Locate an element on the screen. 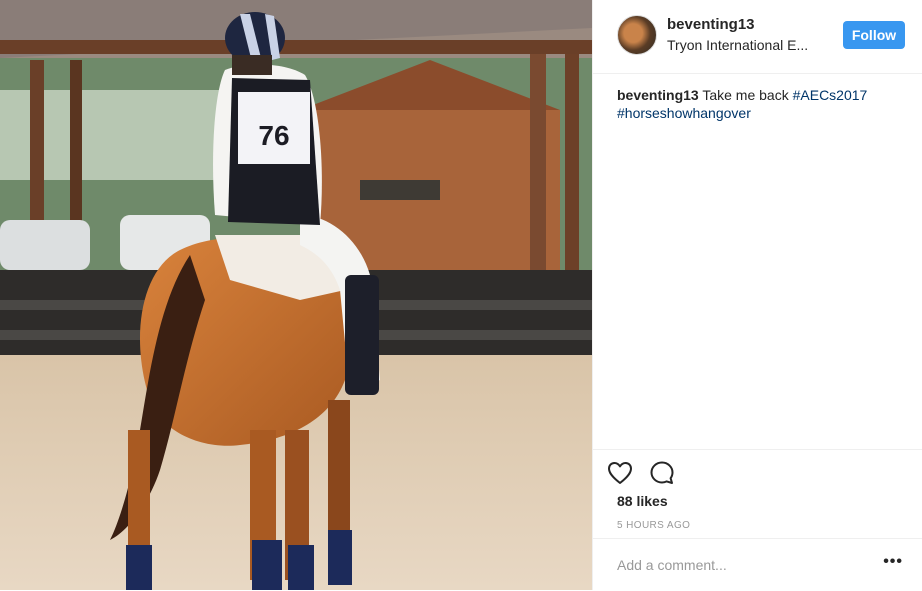 The width and height of the screenshot is (922, 591). comment-button is located at coordinates (662, 475).